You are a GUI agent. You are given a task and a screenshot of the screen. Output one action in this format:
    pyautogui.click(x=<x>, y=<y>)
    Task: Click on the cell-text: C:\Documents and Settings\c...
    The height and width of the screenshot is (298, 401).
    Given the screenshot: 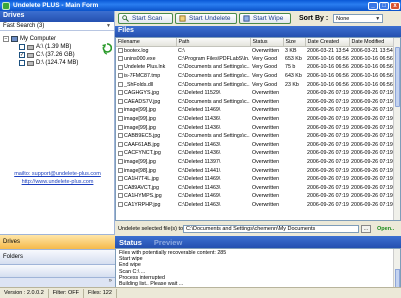 What is the action you would take?
    pyautogui.click(x=214, y=84)
    